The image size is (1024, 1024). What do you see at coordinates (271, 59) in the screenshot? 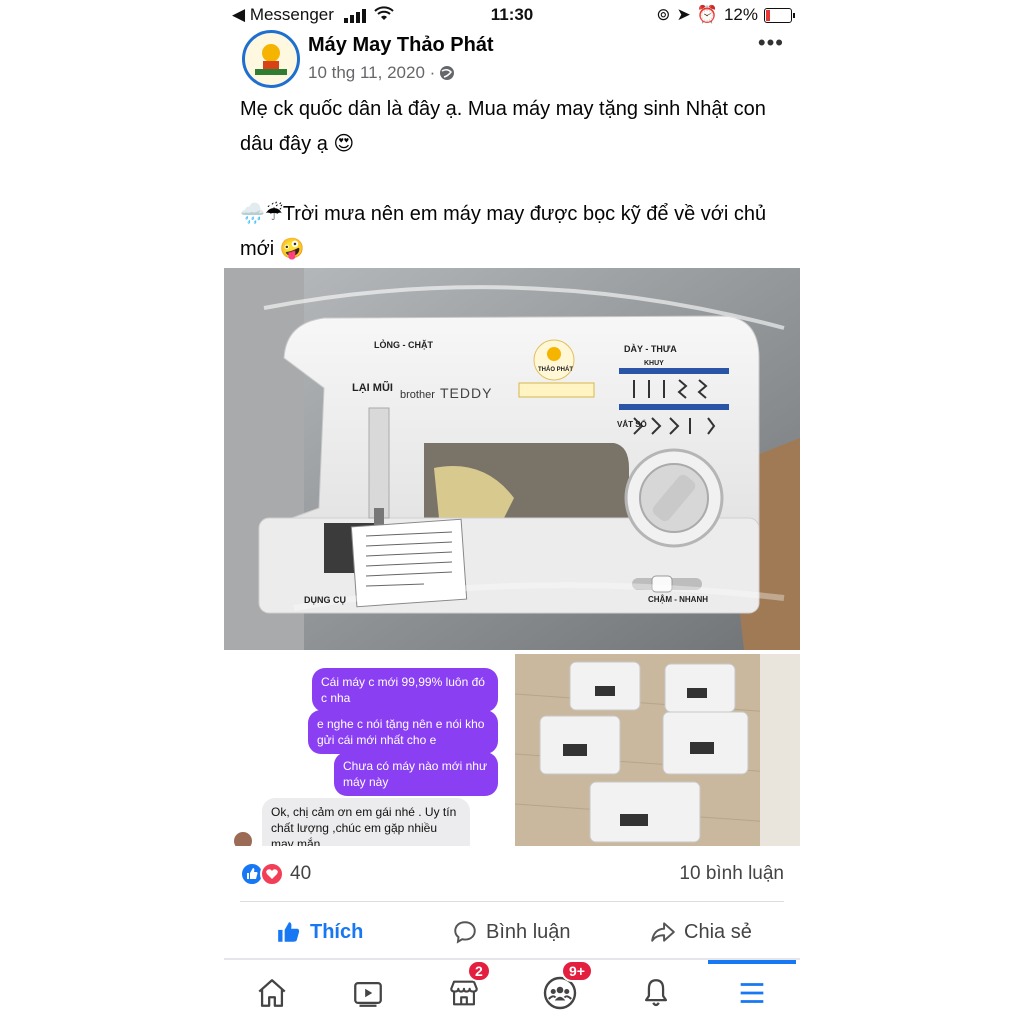
I see `page-avatar` at bounding box center [271, 59].